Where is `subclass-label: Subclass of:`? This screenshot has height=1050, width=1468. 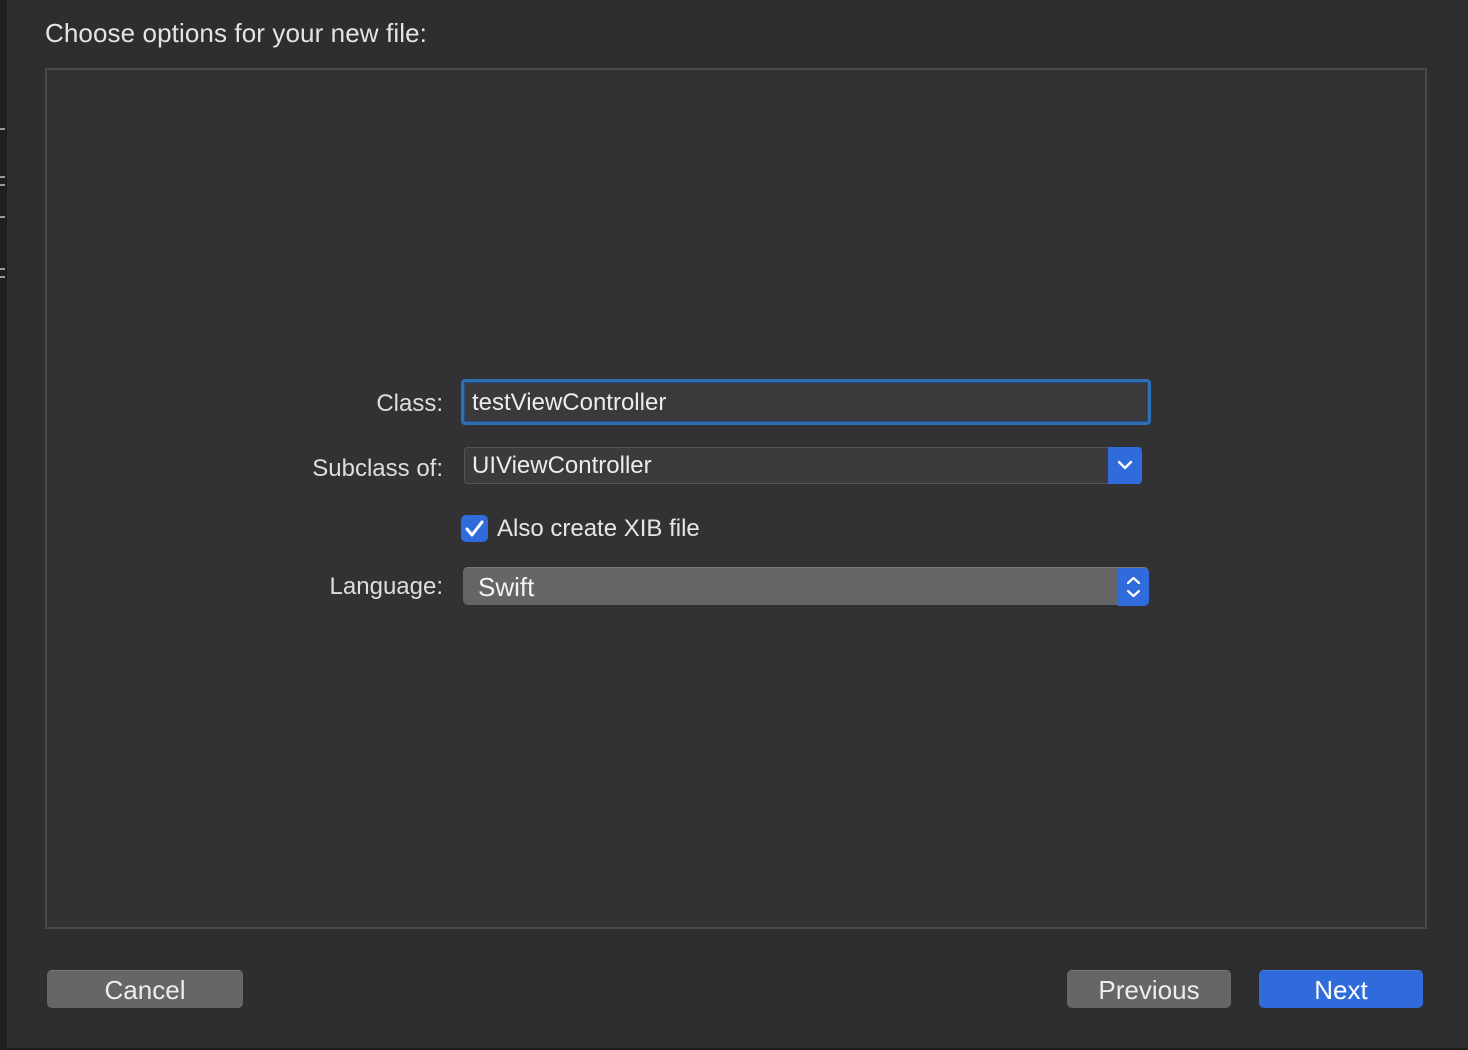
subclass-label: Subclass of: is located at coordinates (377, 468).